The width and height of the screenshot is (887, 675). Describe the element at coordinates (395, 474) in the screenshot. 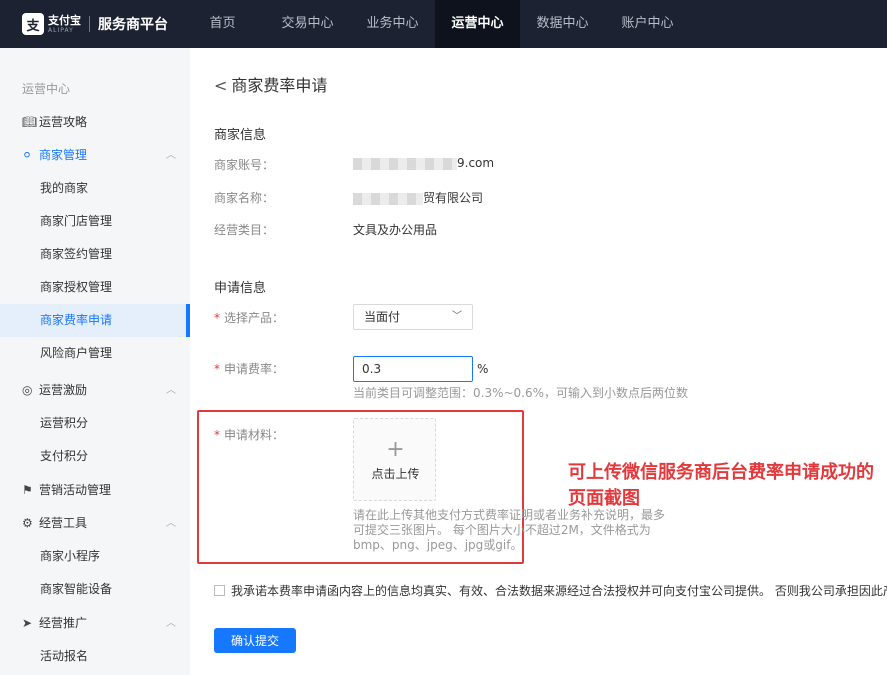

I see `upload-label: 点击上传` at that location.